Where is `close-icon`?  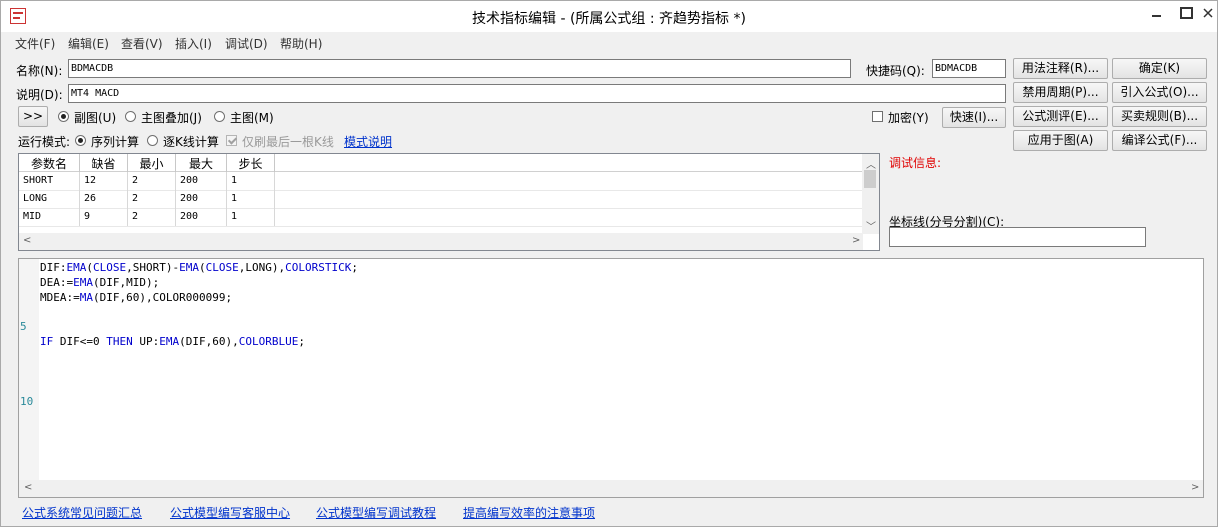
close-icon is located at coordinates (1207, 13).